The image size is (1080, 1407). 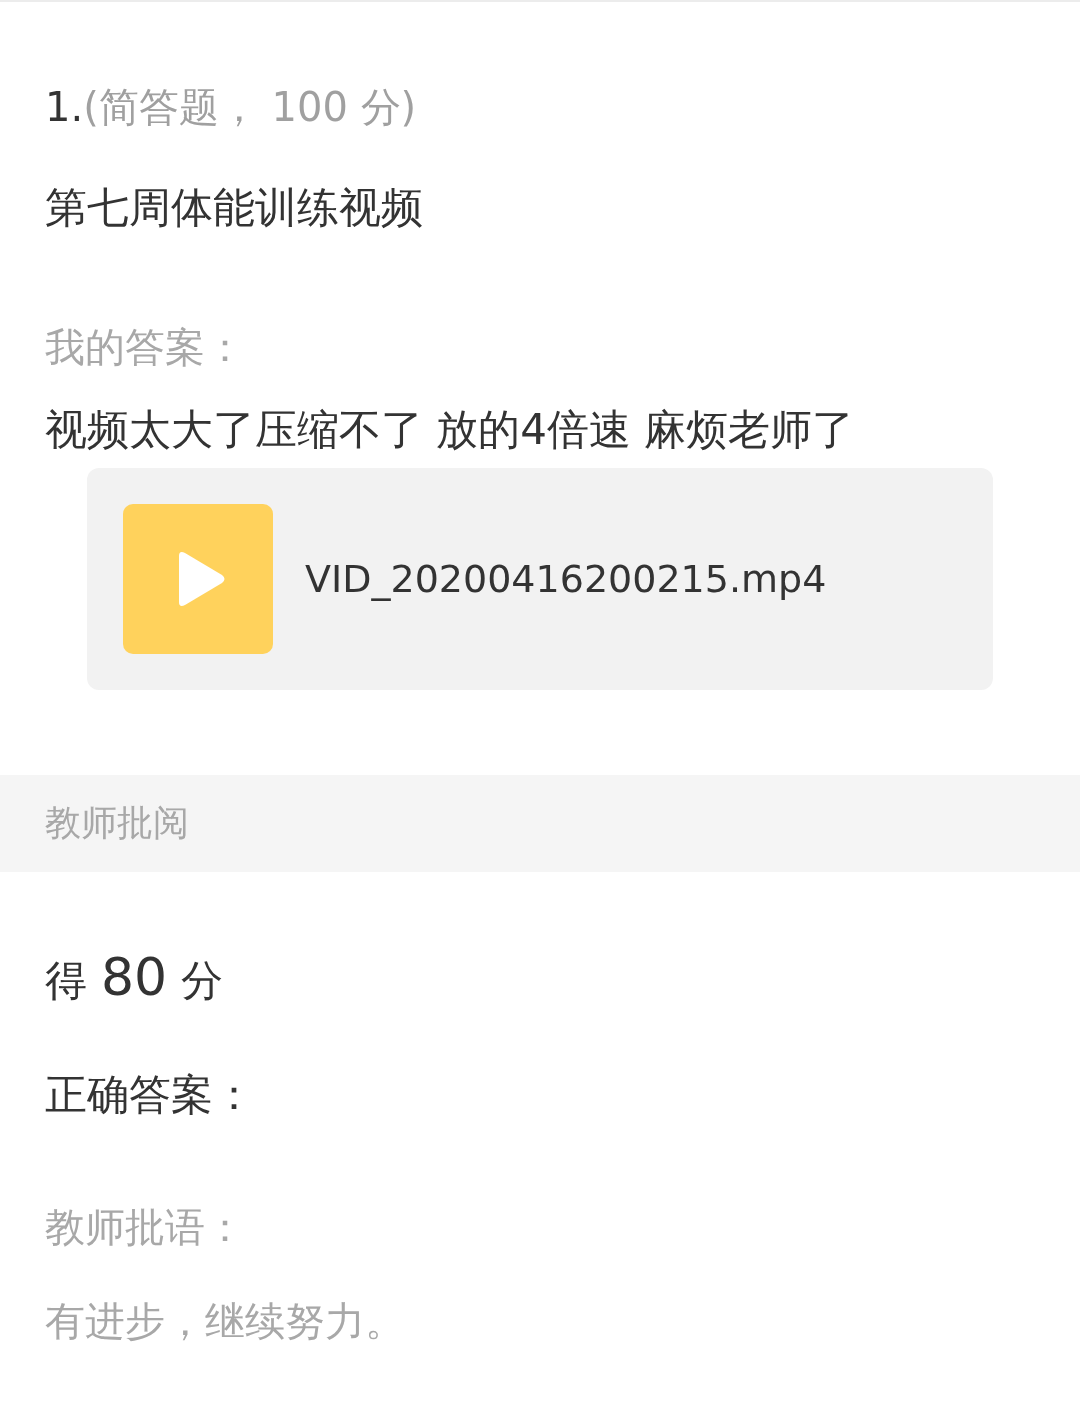 I want to click on play-icon, so click(x=198, y=579).